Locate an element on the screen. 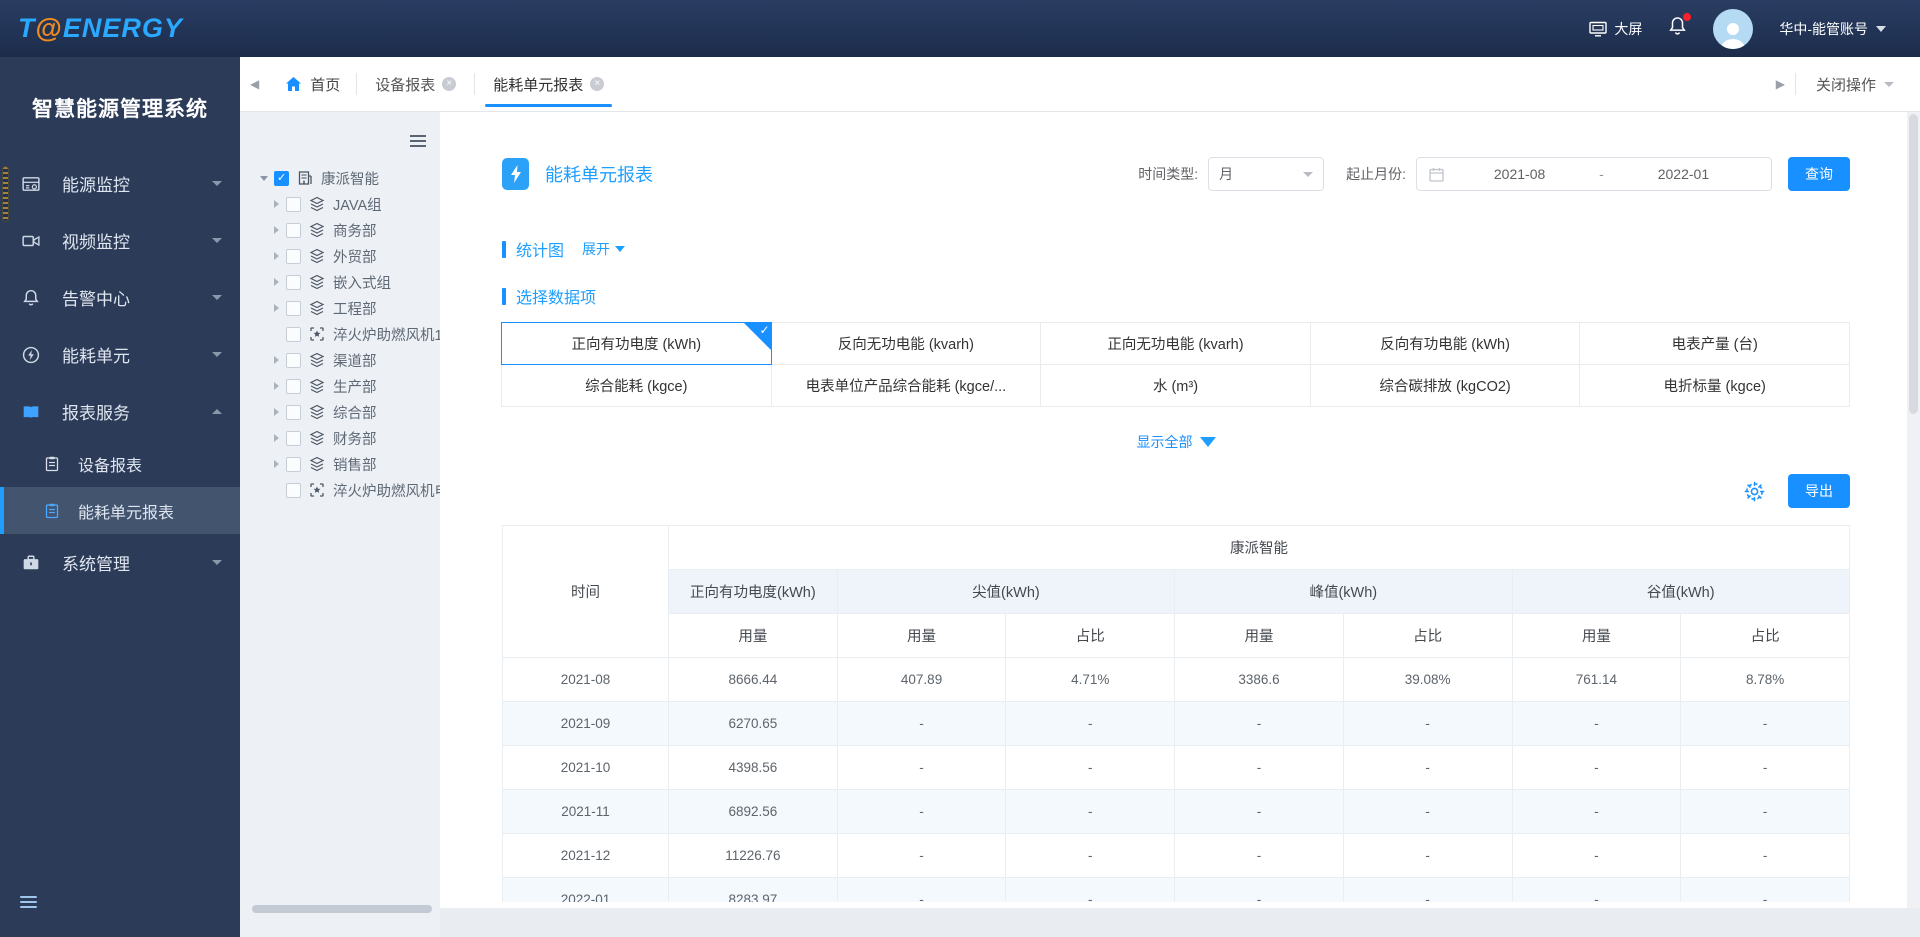  tree-node-dept: 销售部 is located at coordinates (340, 464).